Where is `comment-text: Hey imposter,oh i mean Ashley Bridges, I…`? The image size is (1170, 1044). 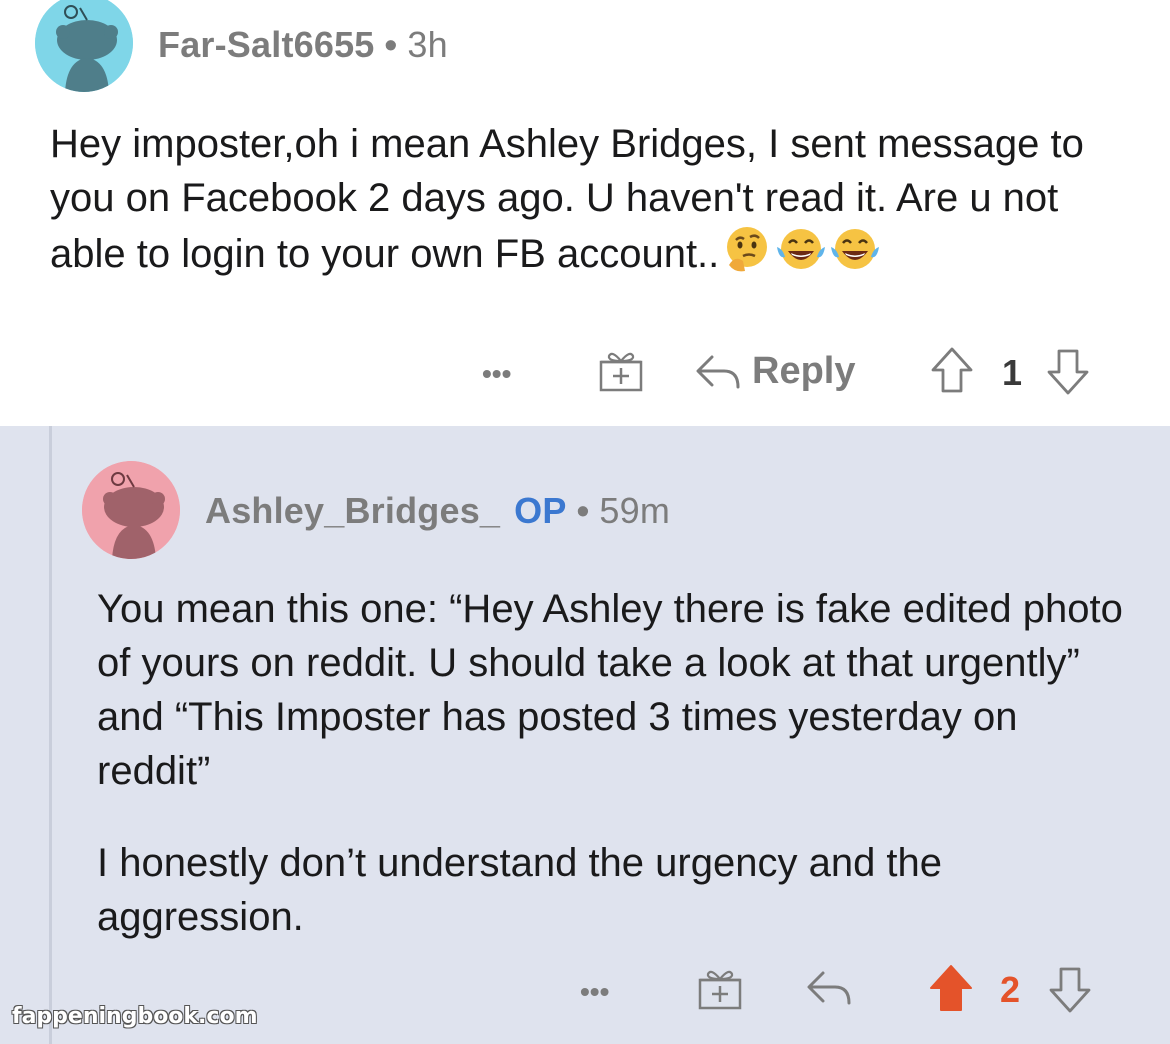 comment-text: Hey imposter,oh i mean Ashley Bridges, I… is located at coordinates (567, 199).